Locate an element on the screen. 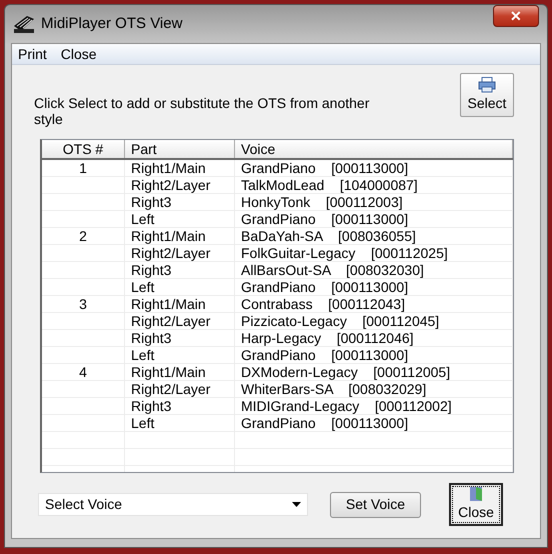  table-cell: Harp-Legacy [000112046] is located at coordinates (327, 338).